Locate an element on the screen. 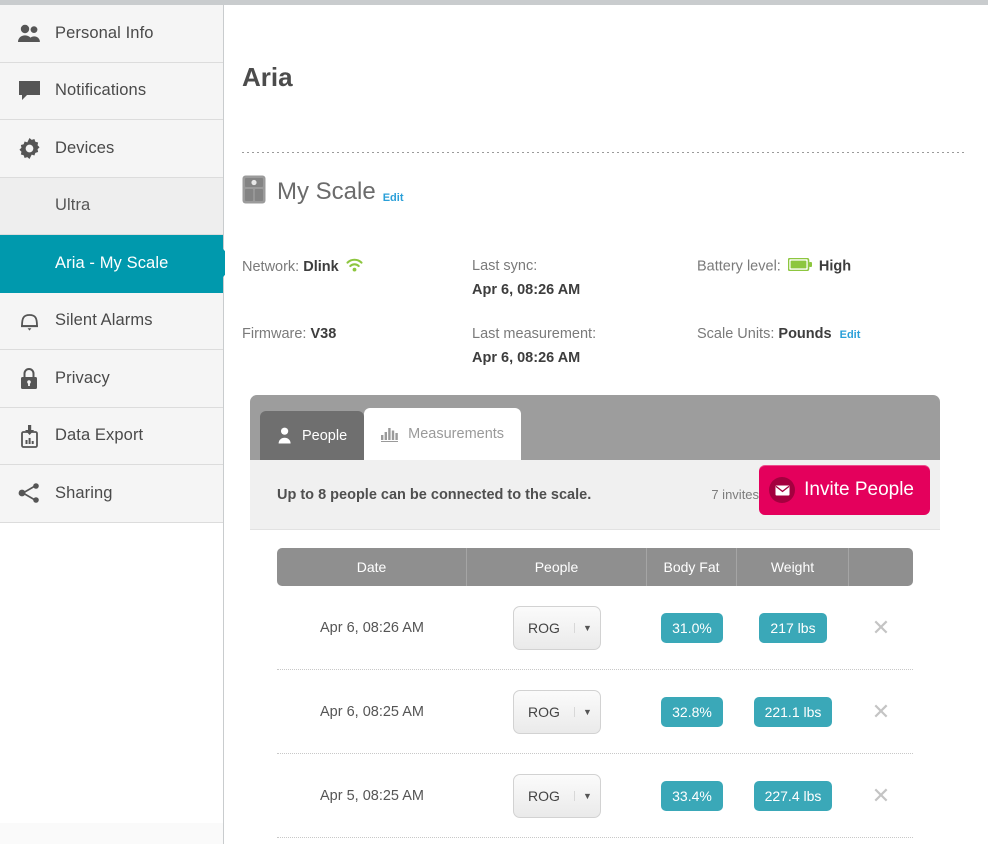  sidebar-item-label: Sharing is located at coordinates (84, 492).